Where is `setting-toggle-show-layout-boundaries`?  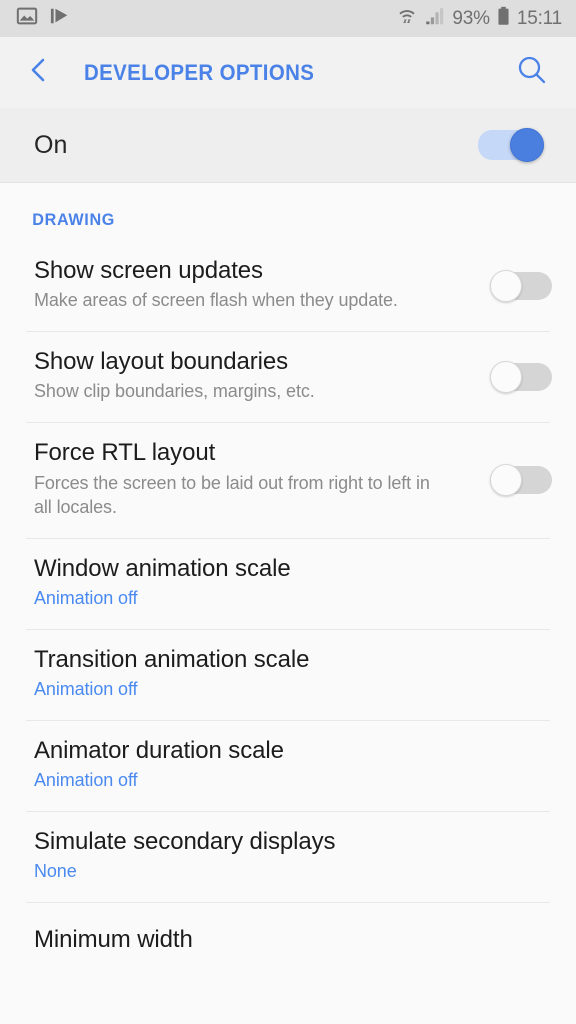 setting-toggle-show-layout-boundaries is located at coordinates (521, 376).